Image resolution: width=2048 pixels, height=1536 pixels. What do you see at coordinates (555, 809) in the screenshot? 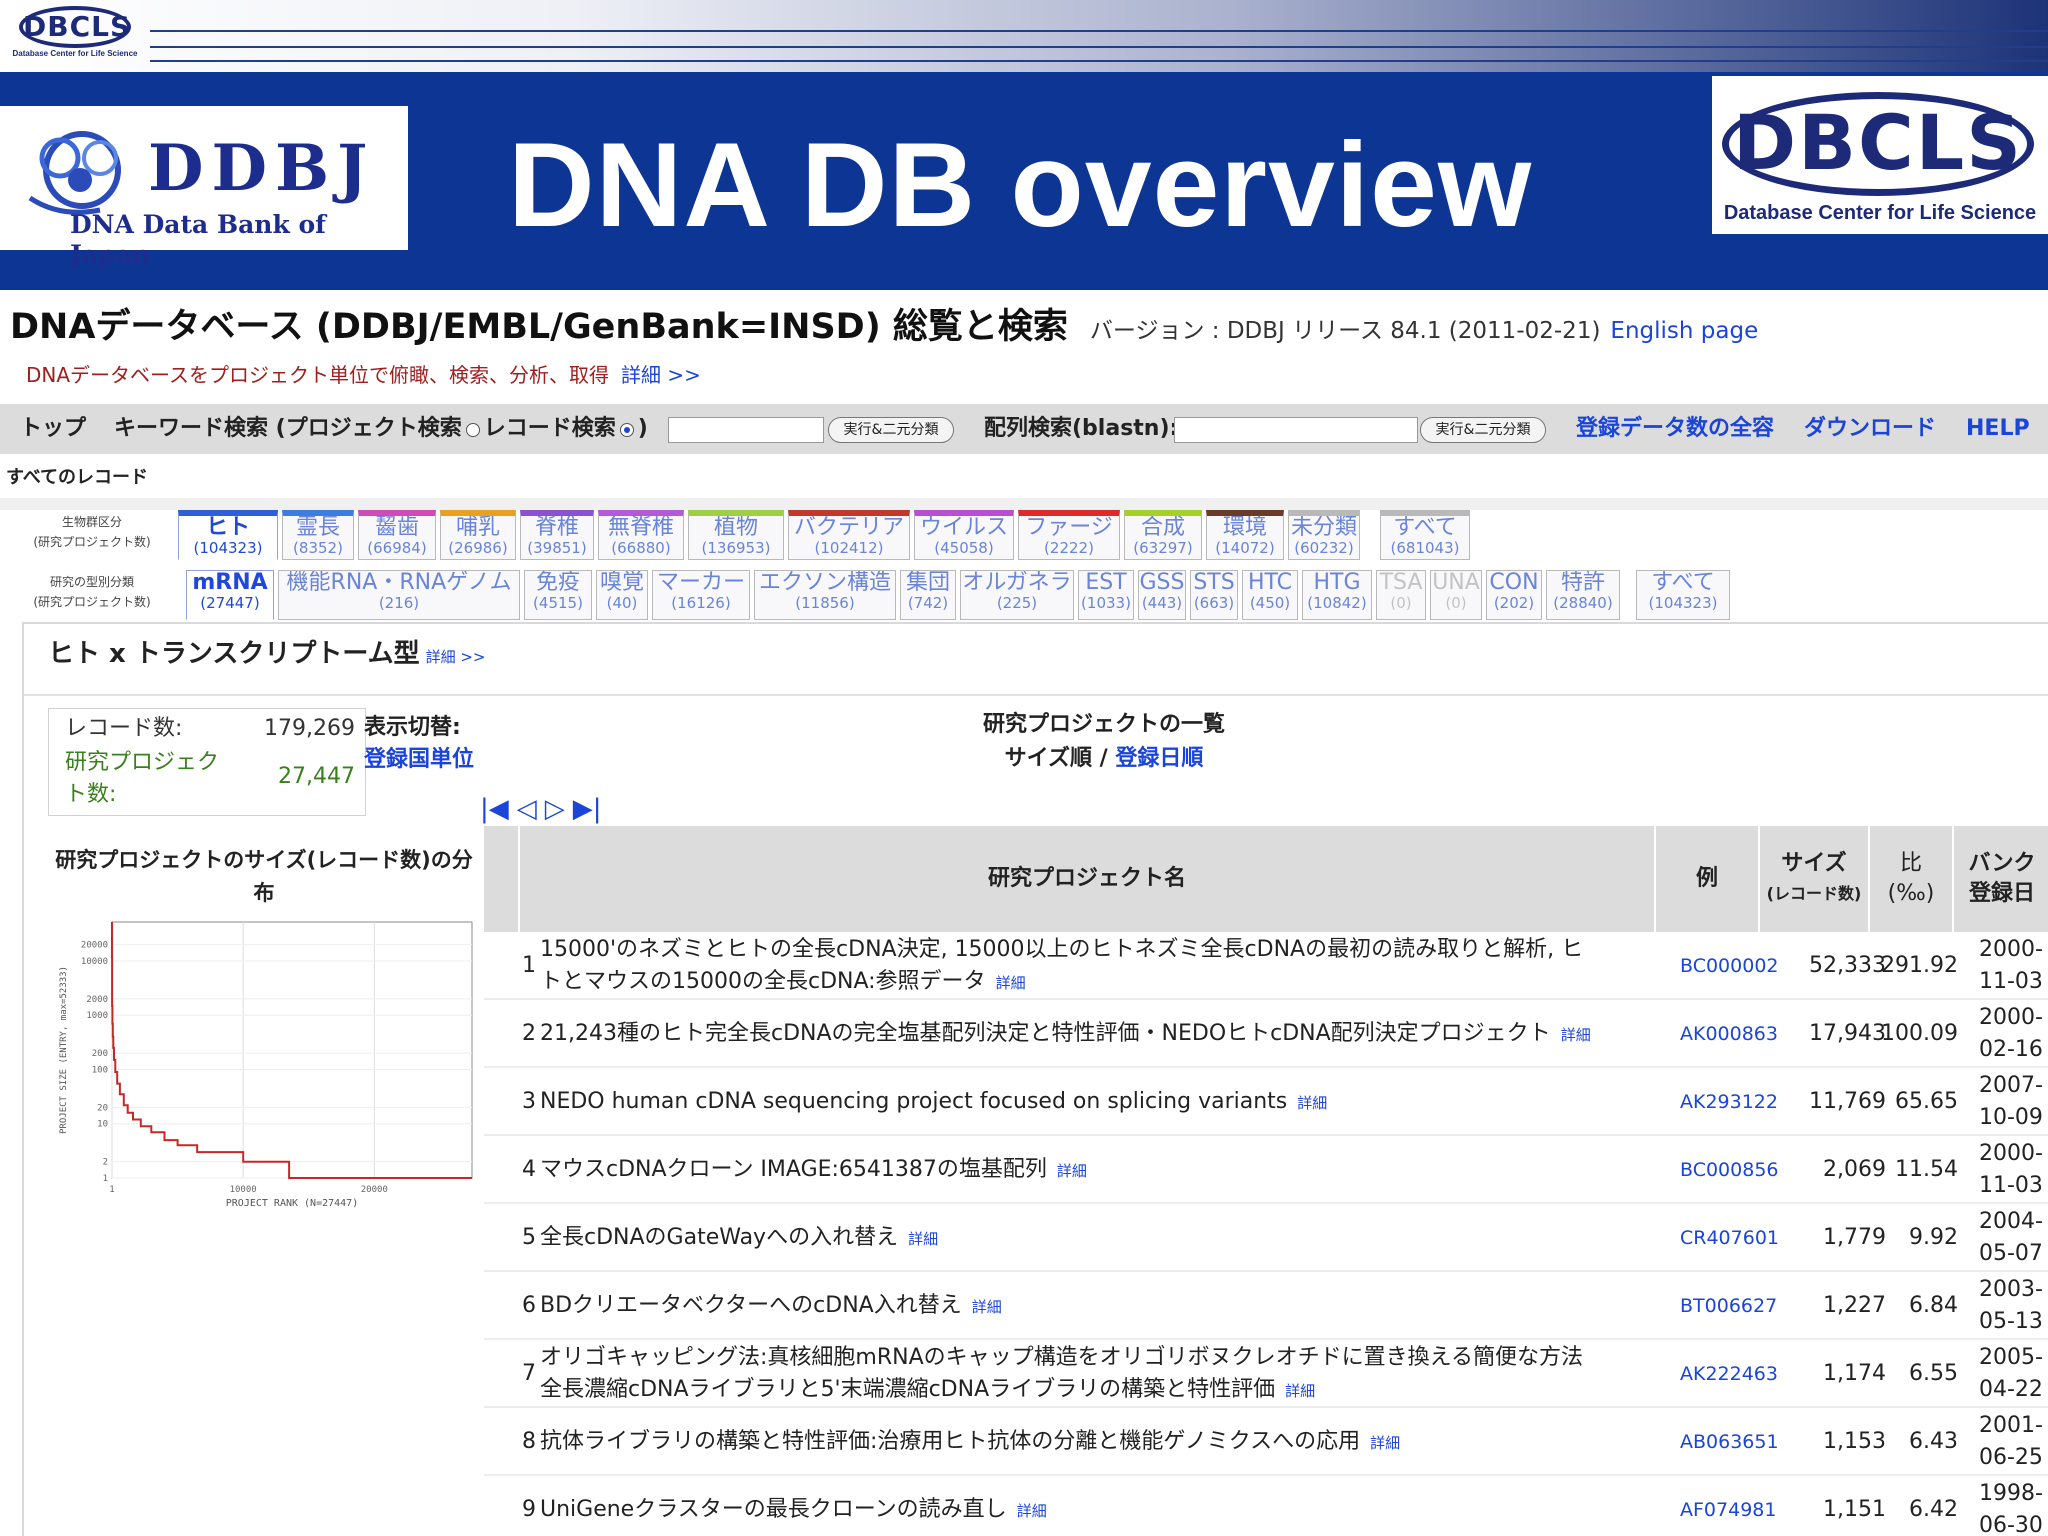
I see `next-page-icon: ▷` at bounding box center [555, 809].